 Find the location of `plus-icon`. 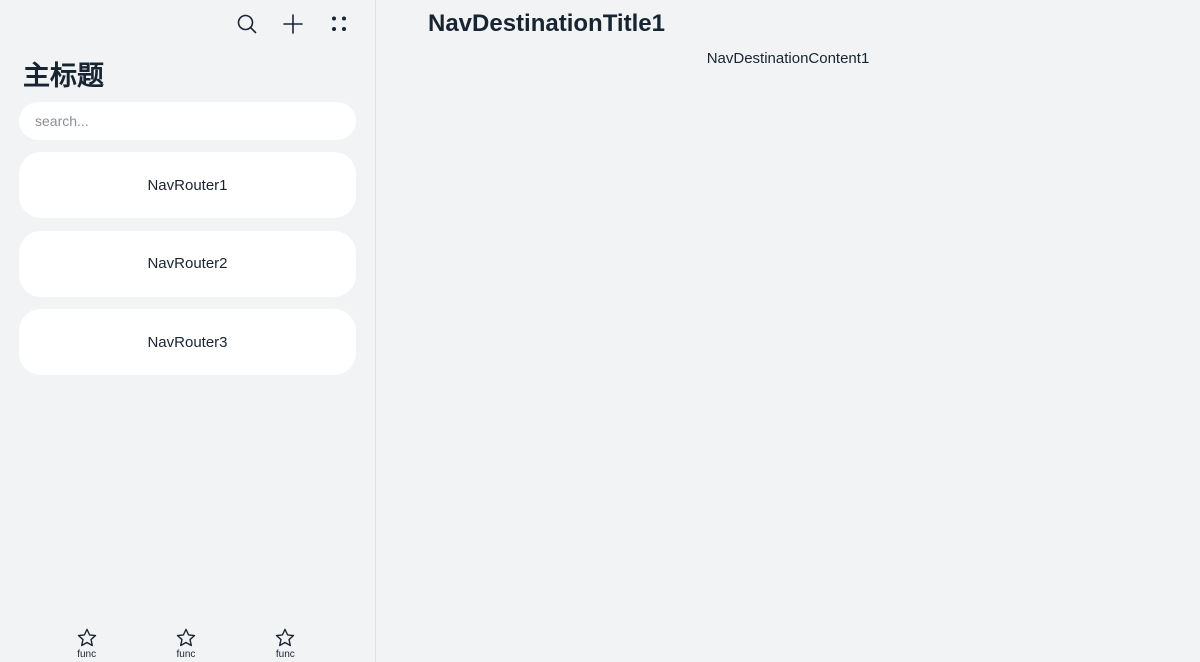

plus-icon is located at coordinates (293, 24).